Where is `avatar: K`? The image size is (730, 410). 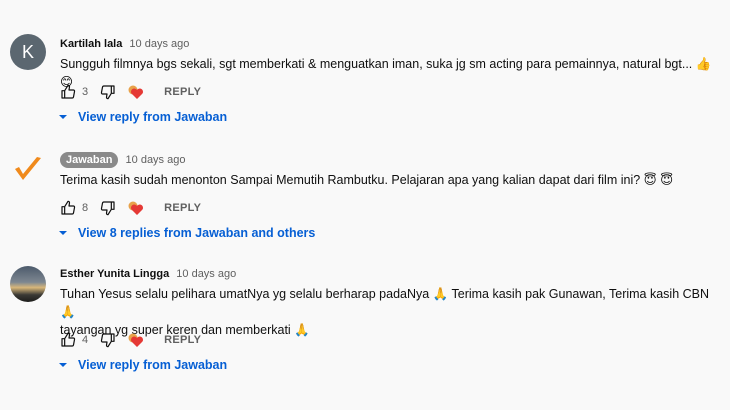 avatar: K is located at coordinates (28, 52).